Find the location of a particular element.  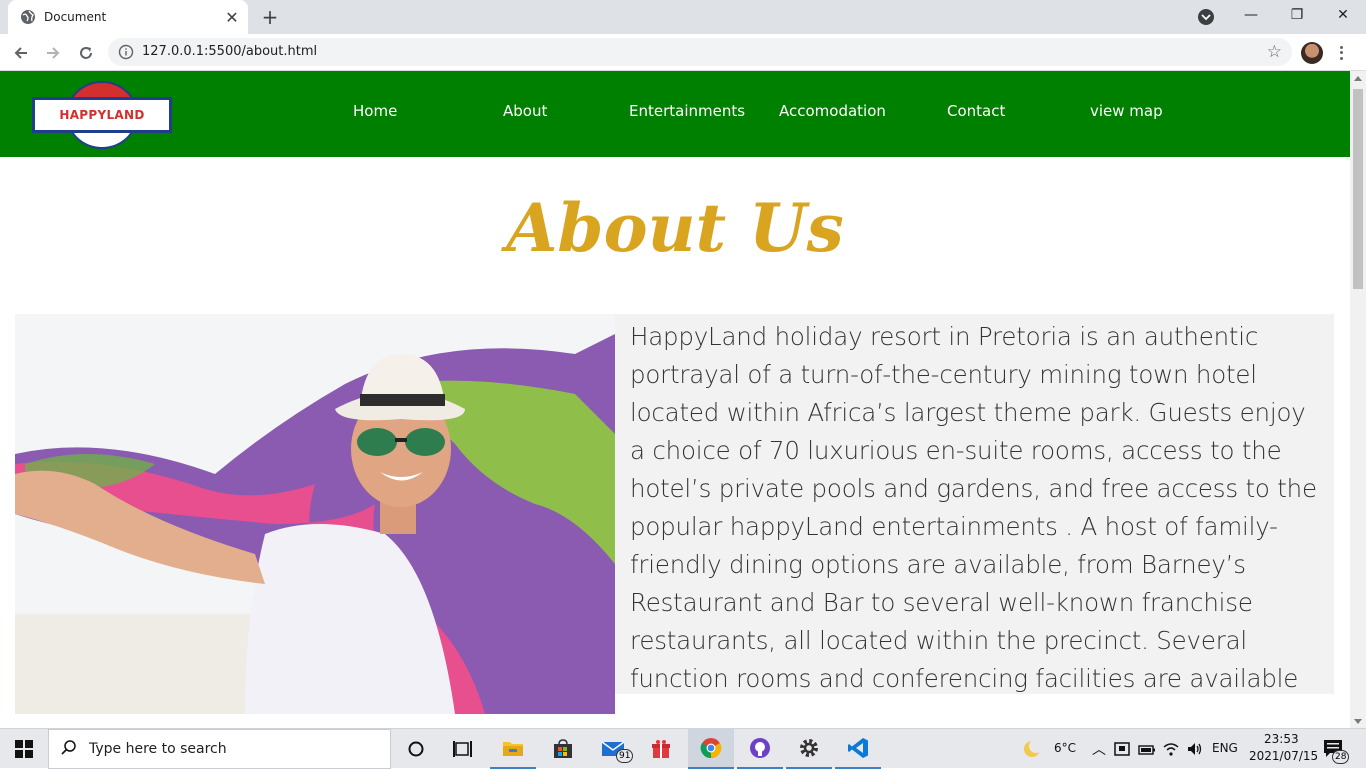

volume-icon is located at coordinates (1195, 751).